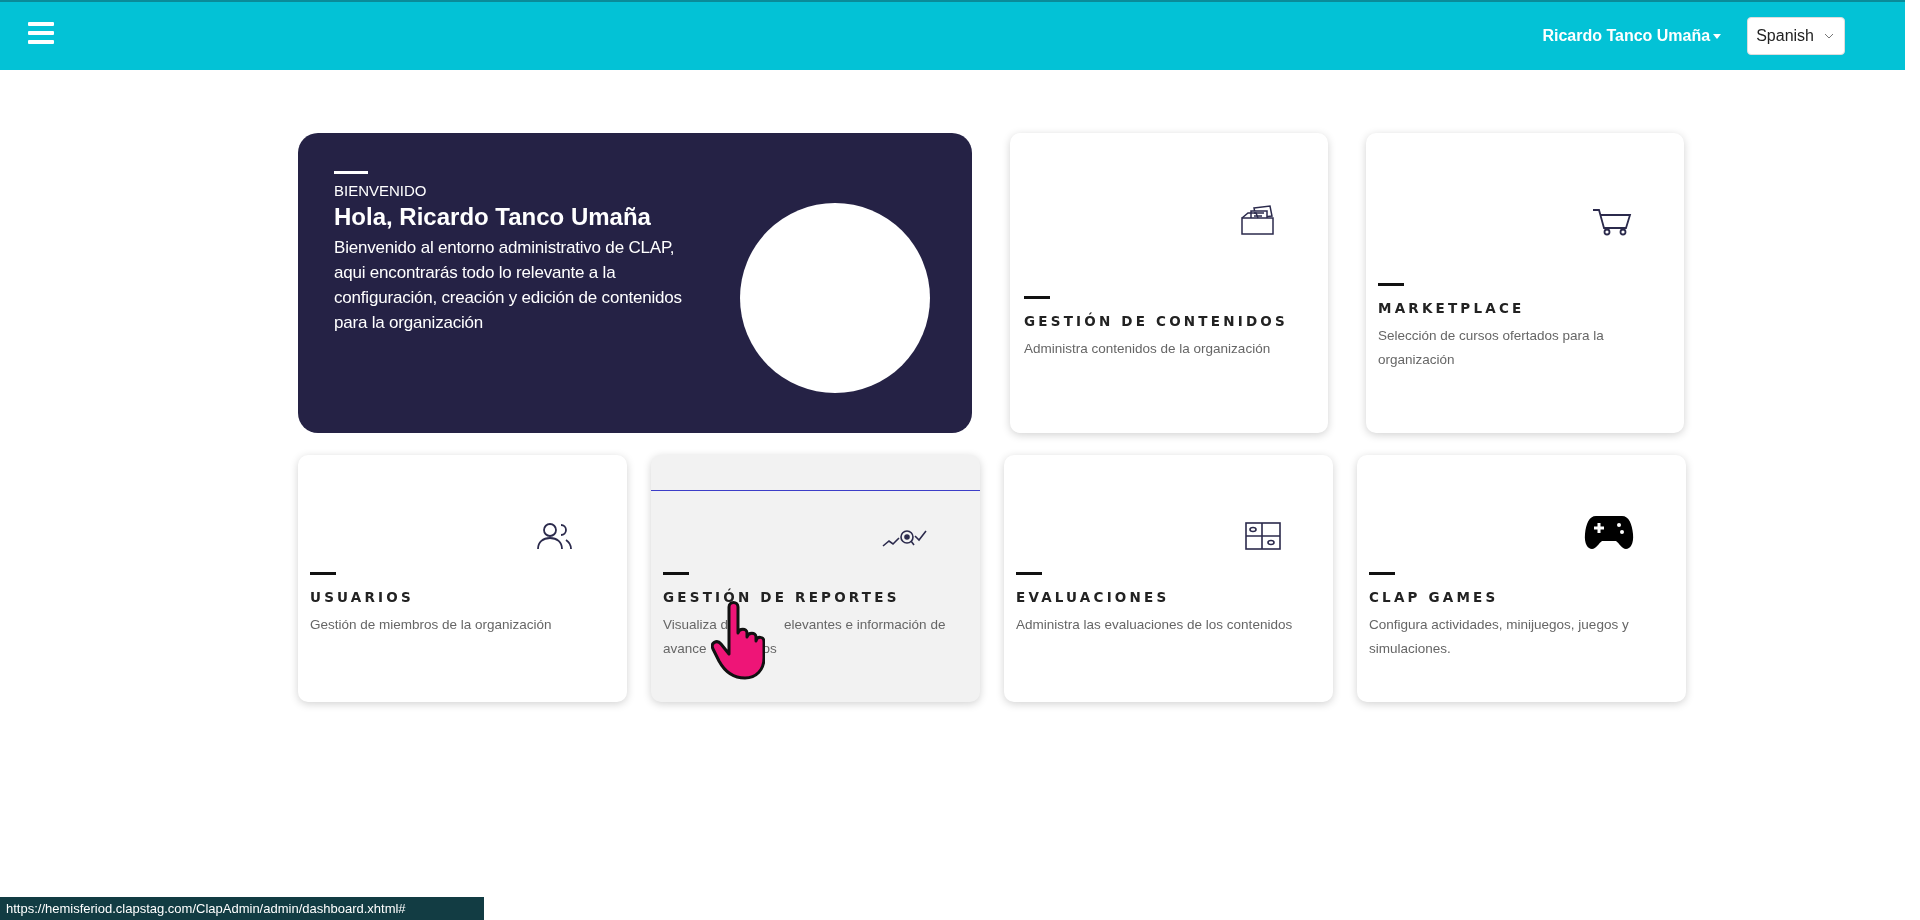 This screenshot has height=920, width=1920. Describe the element at coordinates (1168, 578) in the screenshot. I see `module-card: EVALUACIONES Administra las evaluaciones de los contenidos` at that location.